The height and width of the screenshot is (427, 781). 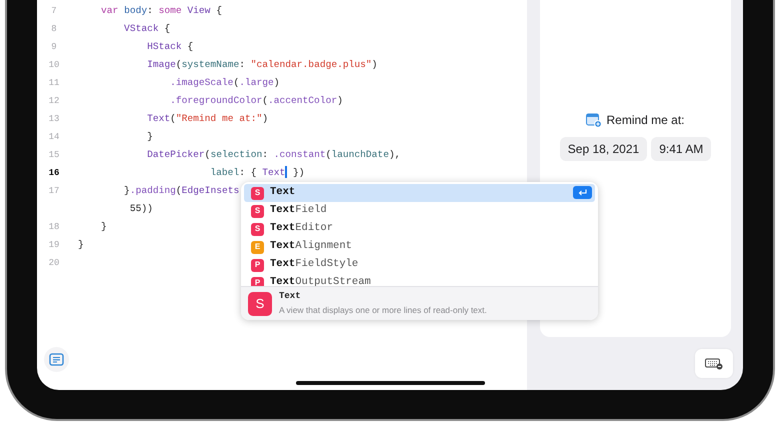 What do you see at coordinates (582, 193) in the screenshot?
I see `return-key-icon` at bounding box center [582, 193].